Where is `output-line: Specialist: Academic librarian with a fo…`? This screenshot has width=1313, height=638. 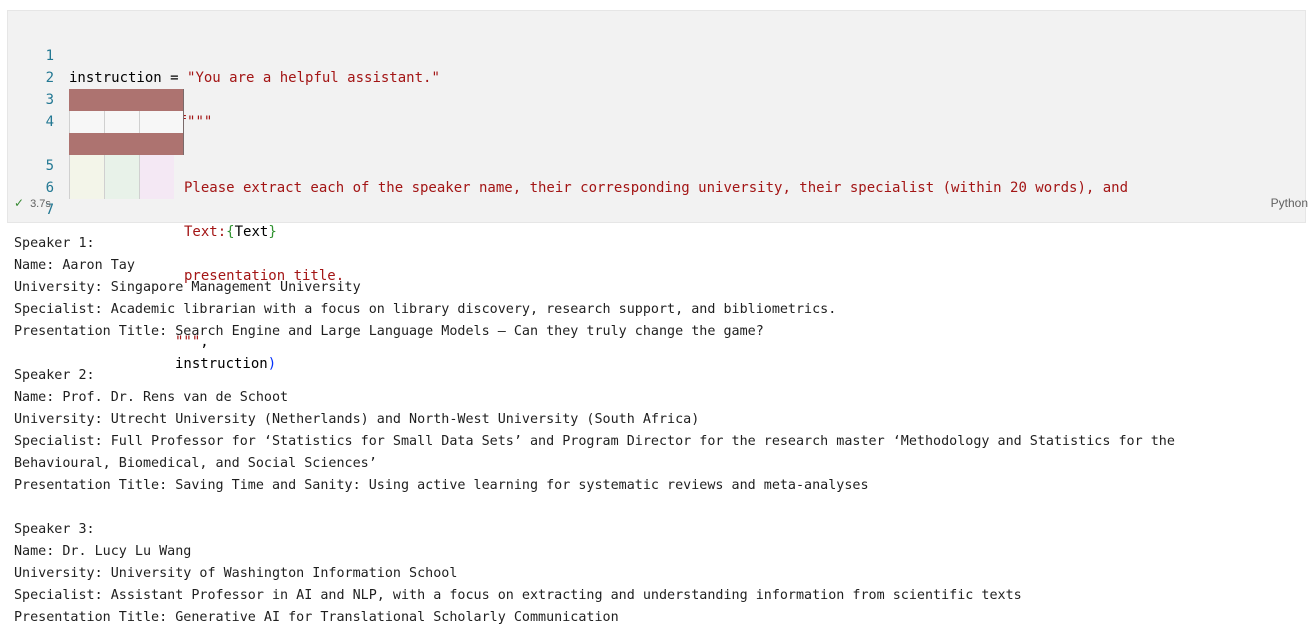
output-line: Specialist: Academic librarian with a fo… is located at coordinates (425, 309).